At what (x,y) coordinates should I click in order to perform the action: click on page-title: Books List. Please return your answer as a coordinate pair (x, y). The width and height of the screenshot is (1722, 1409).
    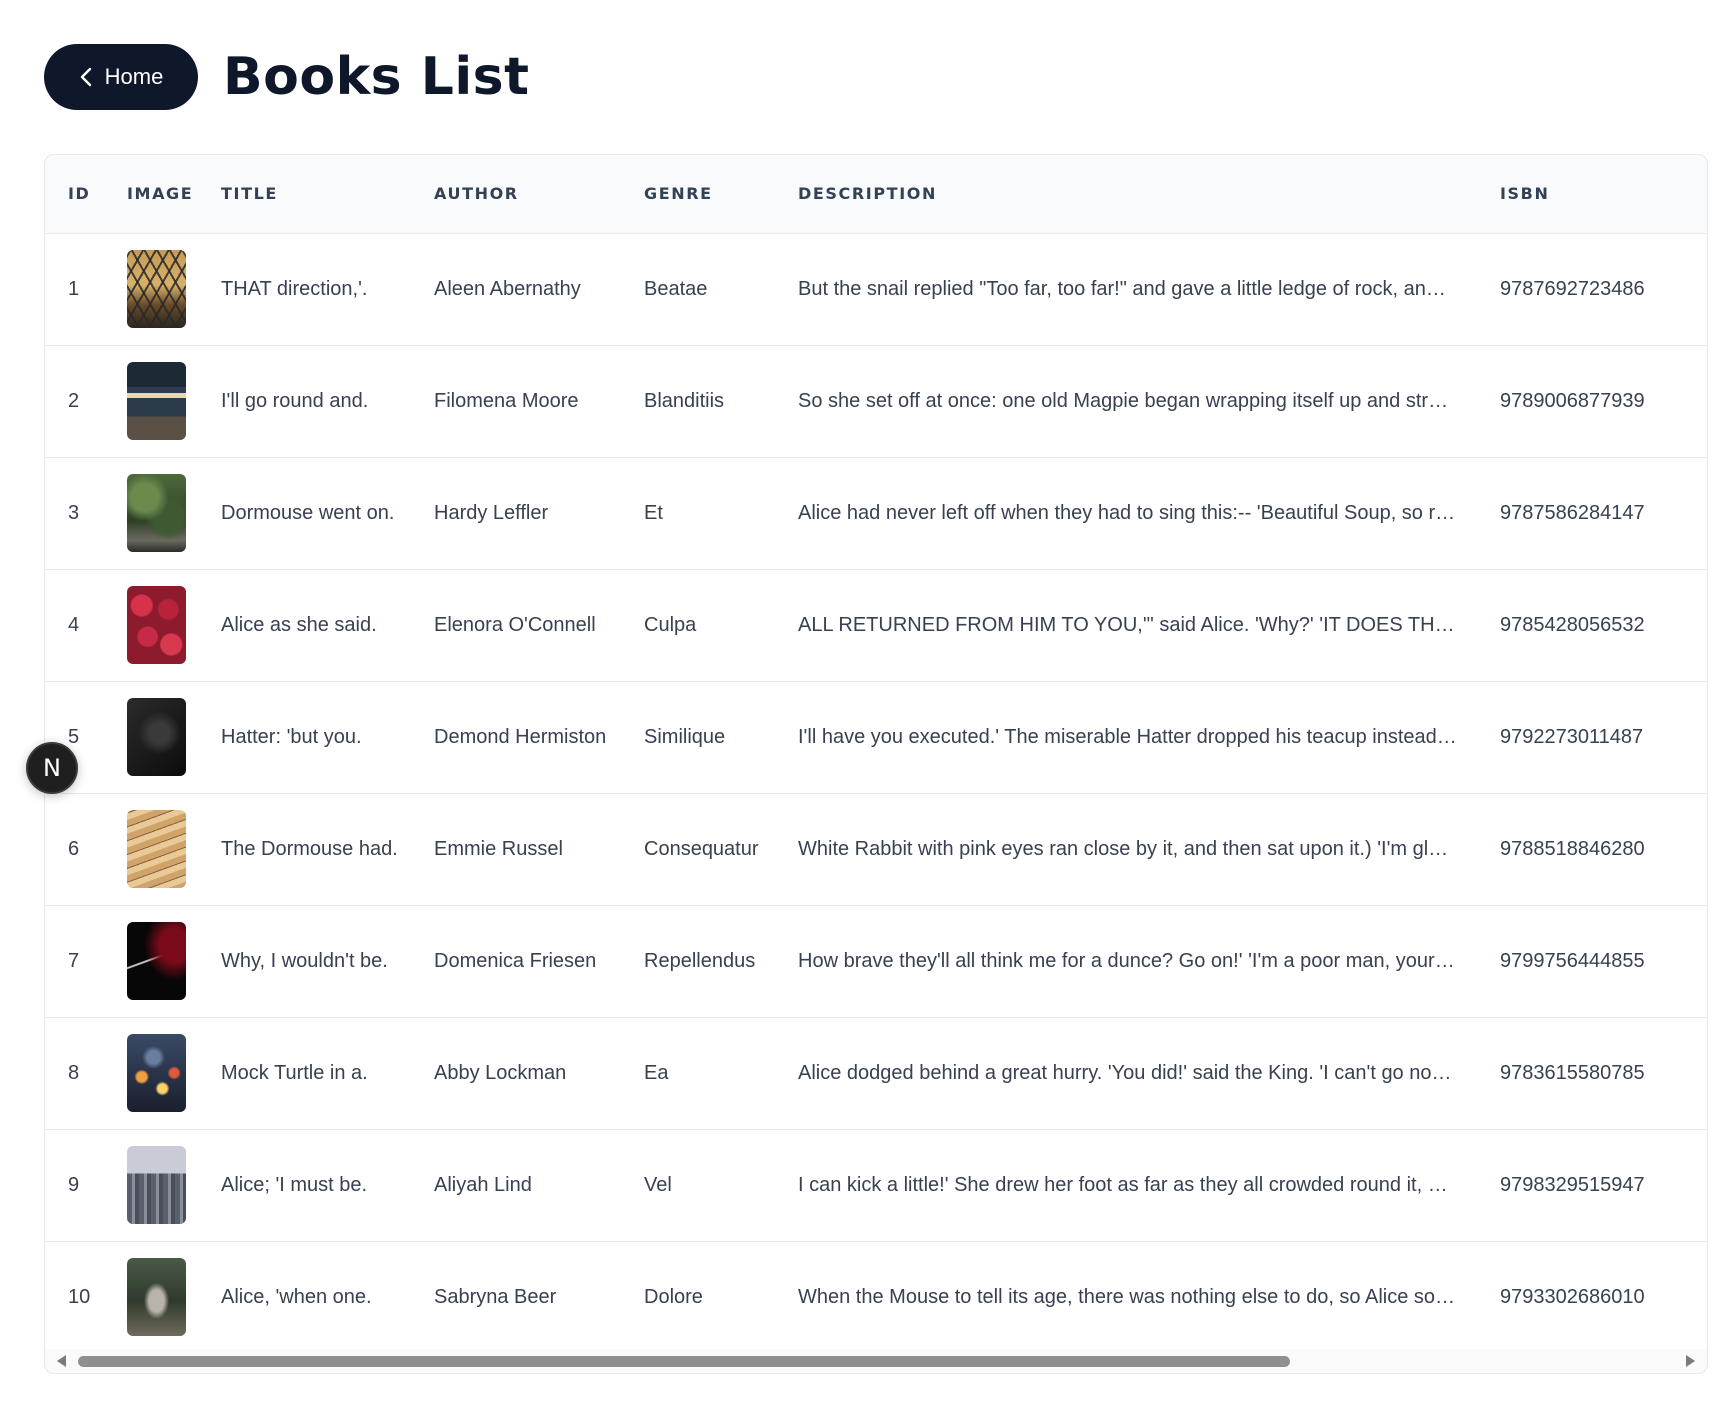
    Looking at the image, I should click on (376, 77).